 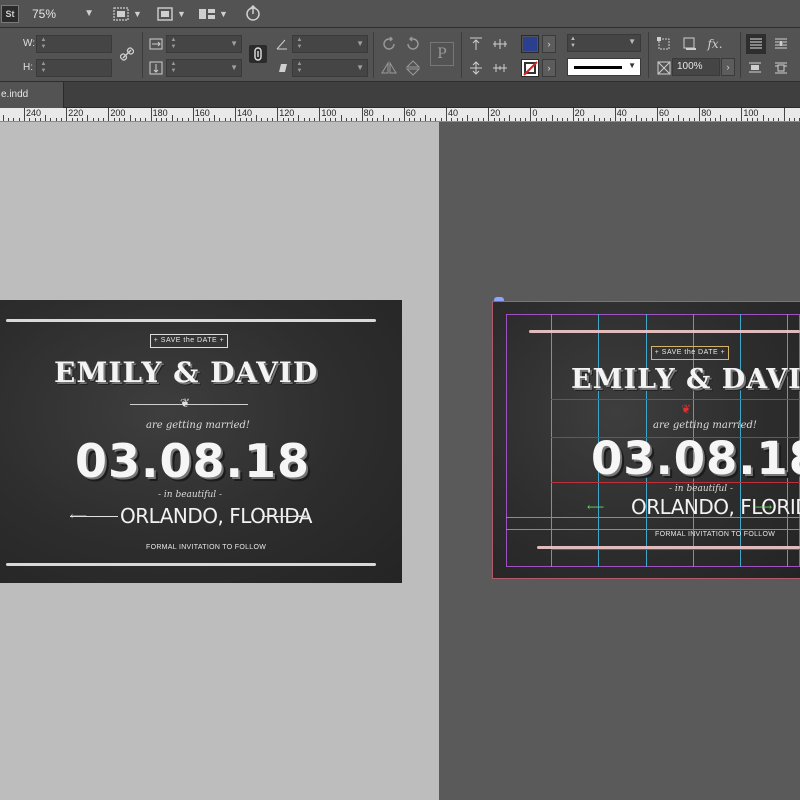 What do you see at coordinates (549, 68) in the screenshot?
I see `stroke-swatch-menu-button: ›` at bounding box center [549, 68].